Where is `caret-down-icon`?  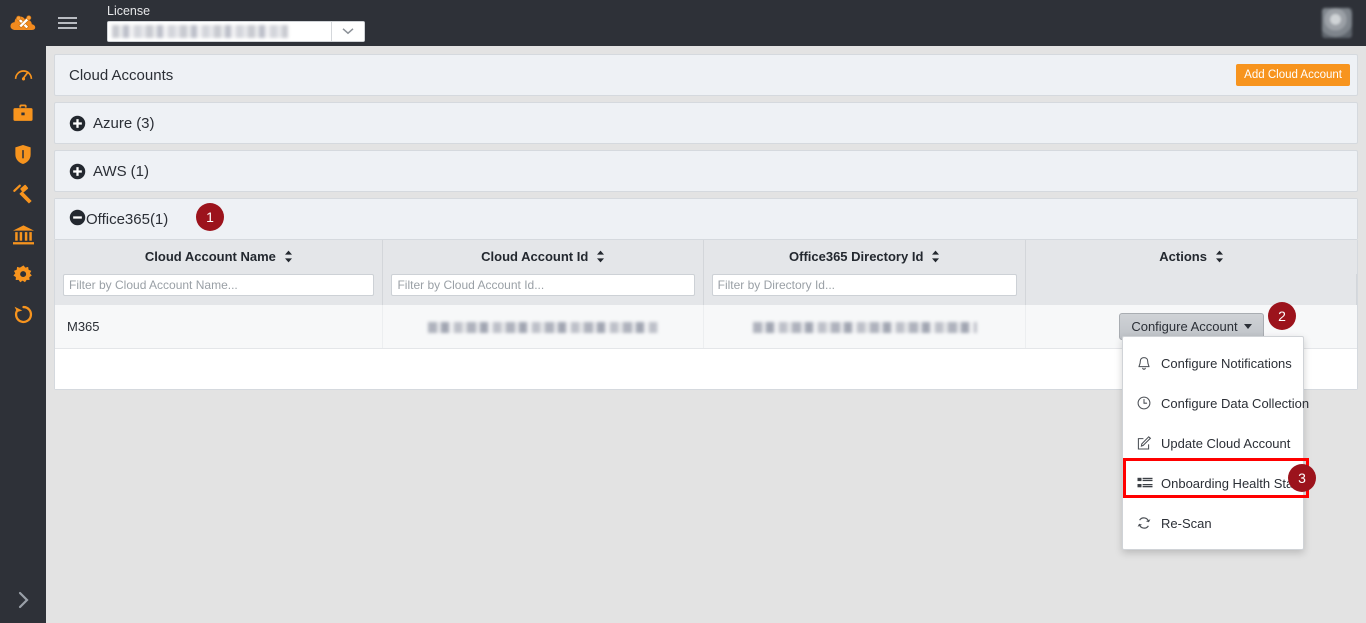 caret-down-icon is located at coordinates (1247, 326).